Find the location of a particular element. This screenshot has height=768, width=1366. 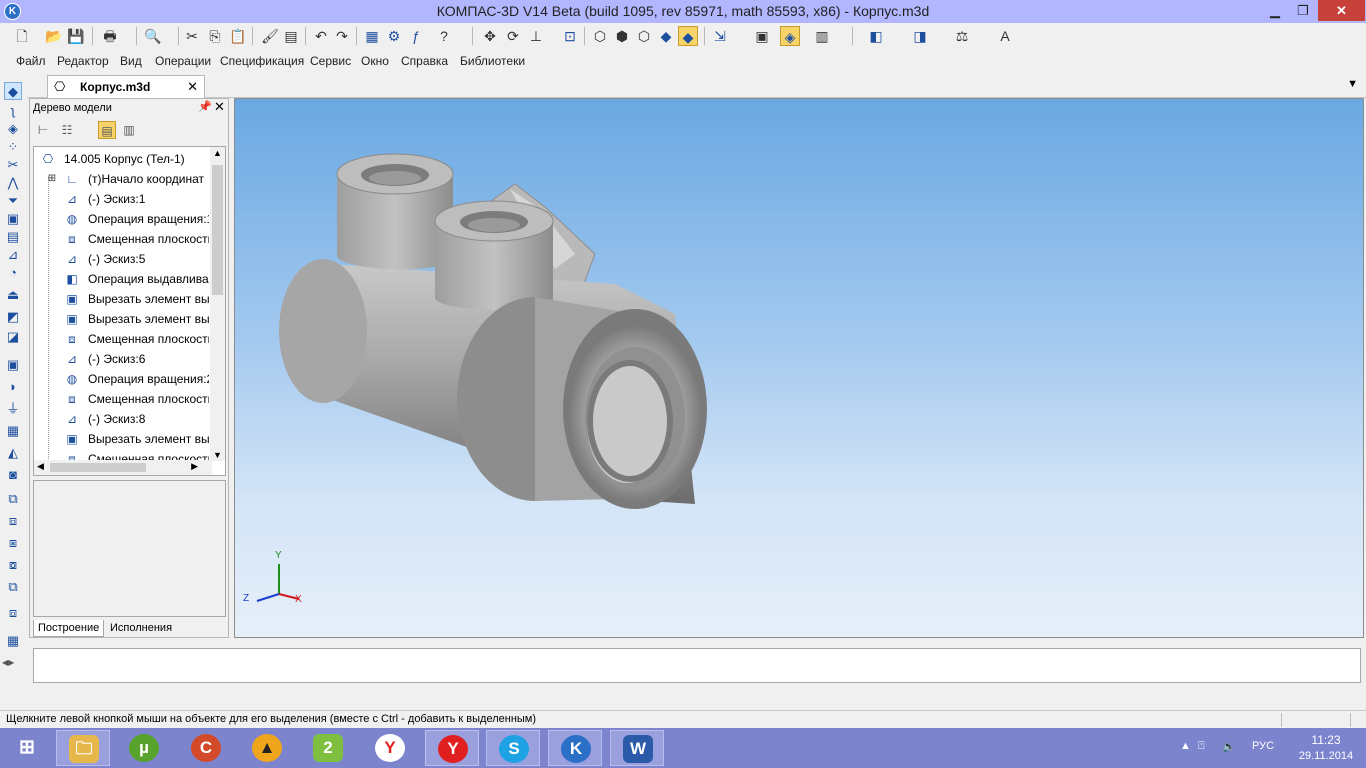

copy-tool-icon: ⧉ is located at coordinates (13, 587).